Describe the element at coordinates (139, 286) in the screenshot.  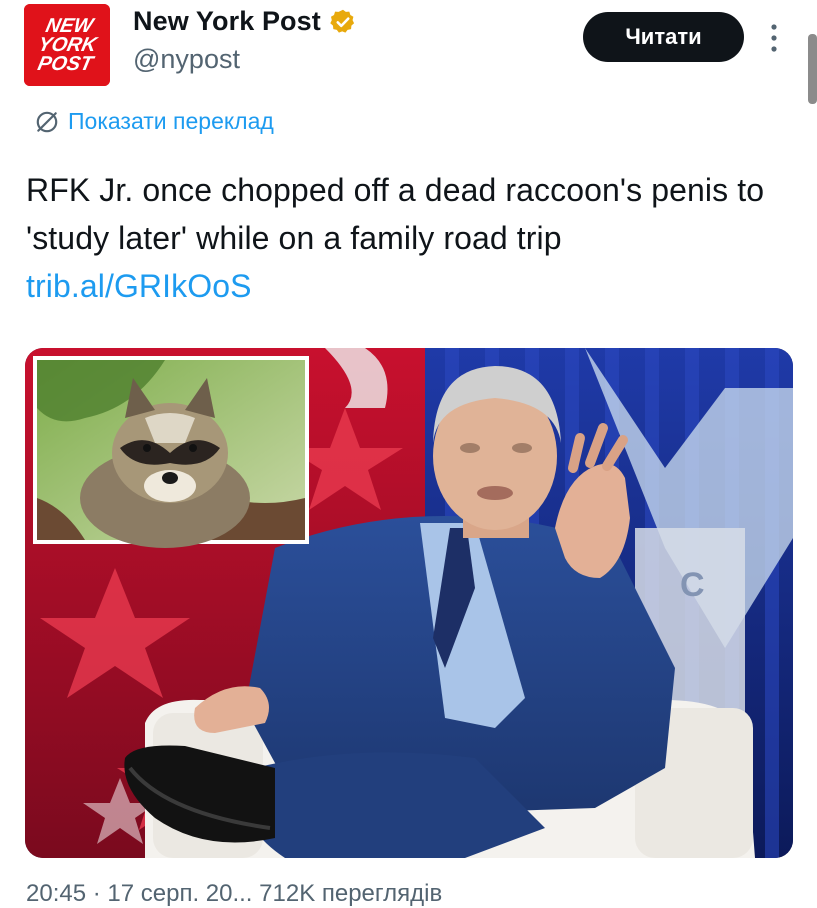
I see `tweet-link: trib.al/GRIkOoS` at that location.